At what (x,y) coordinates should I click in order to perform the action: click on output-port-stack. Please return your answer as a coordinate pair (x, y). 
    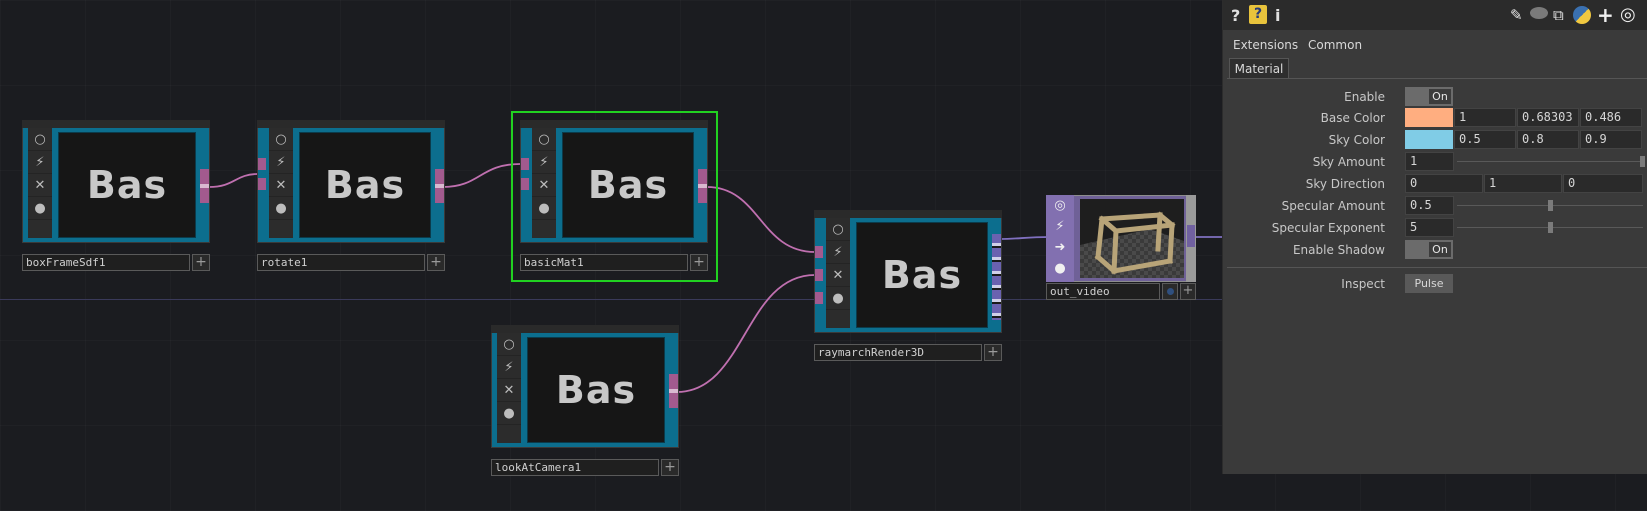
    Looking at the image, I should click on (996, 277).